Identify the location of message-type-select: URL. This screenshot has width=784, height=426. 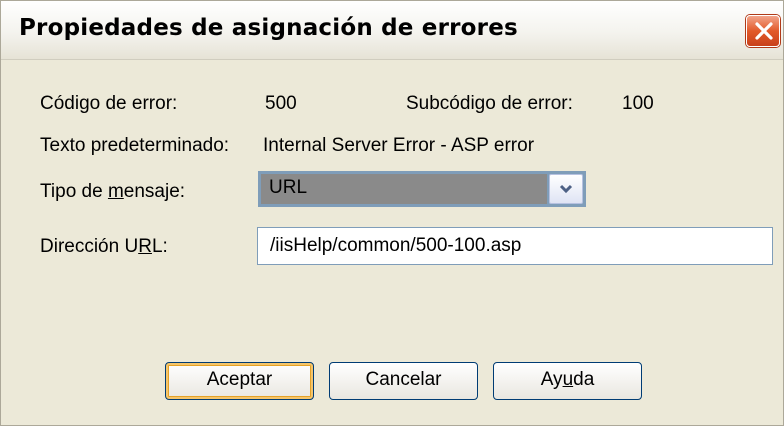
(422, 189).